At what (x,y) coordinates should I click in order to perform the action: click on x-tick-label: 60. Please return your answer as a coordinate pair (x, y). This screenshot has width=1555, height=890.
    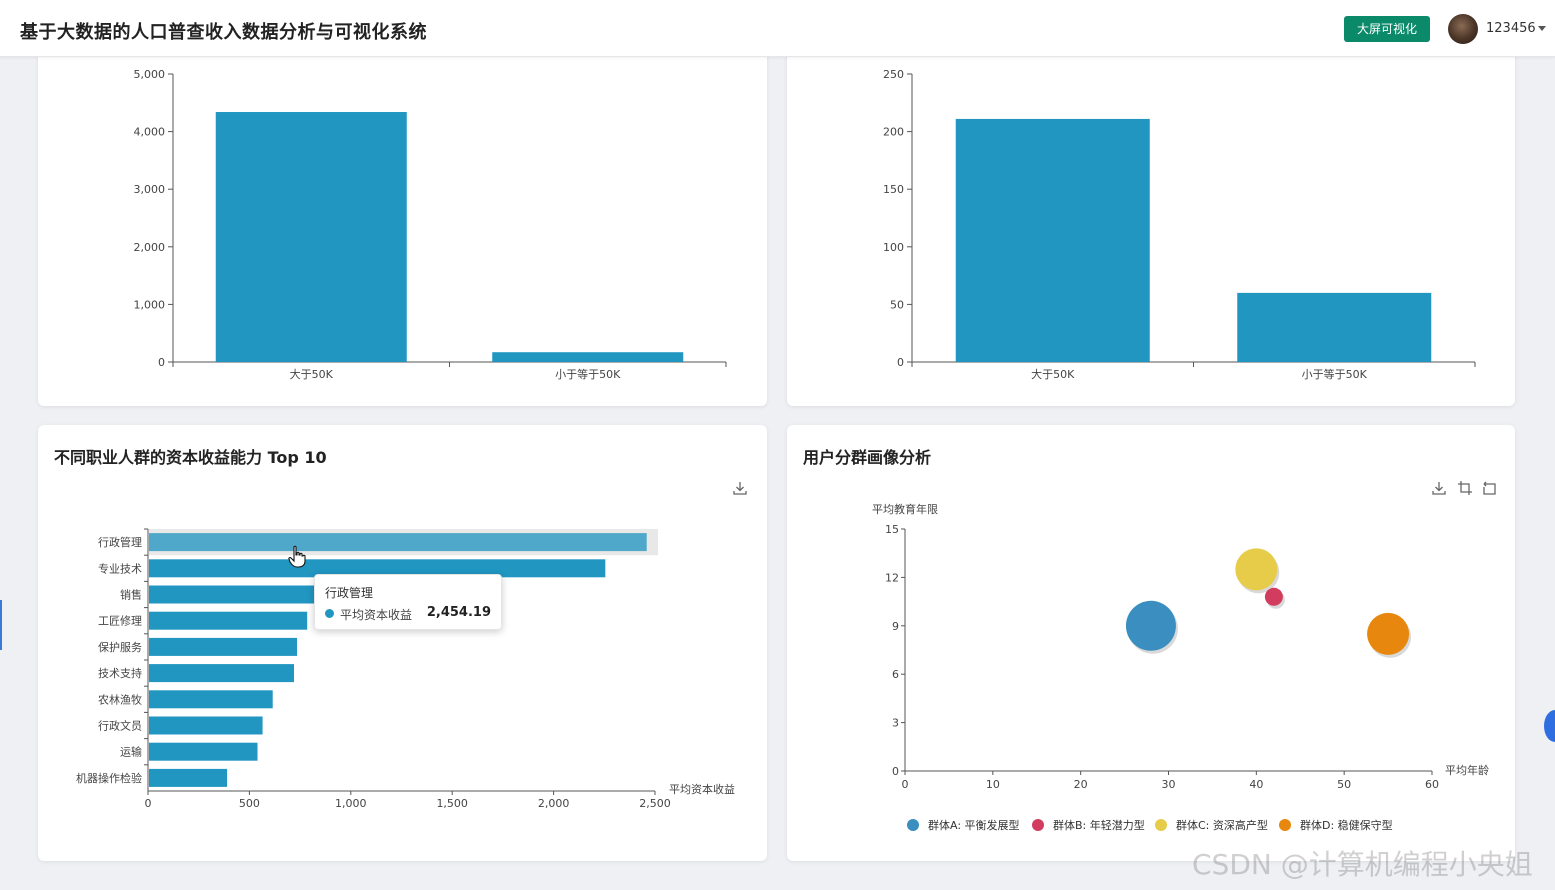
    Looking at the image, I should click on (1432, 784).